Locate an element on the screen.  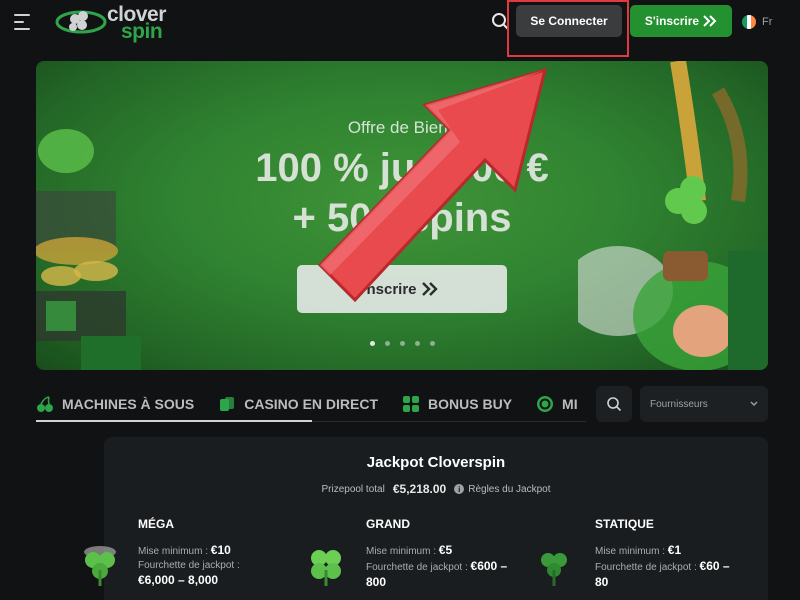
signup-button-label: S'inscrire is located at coordinates (672, 21).